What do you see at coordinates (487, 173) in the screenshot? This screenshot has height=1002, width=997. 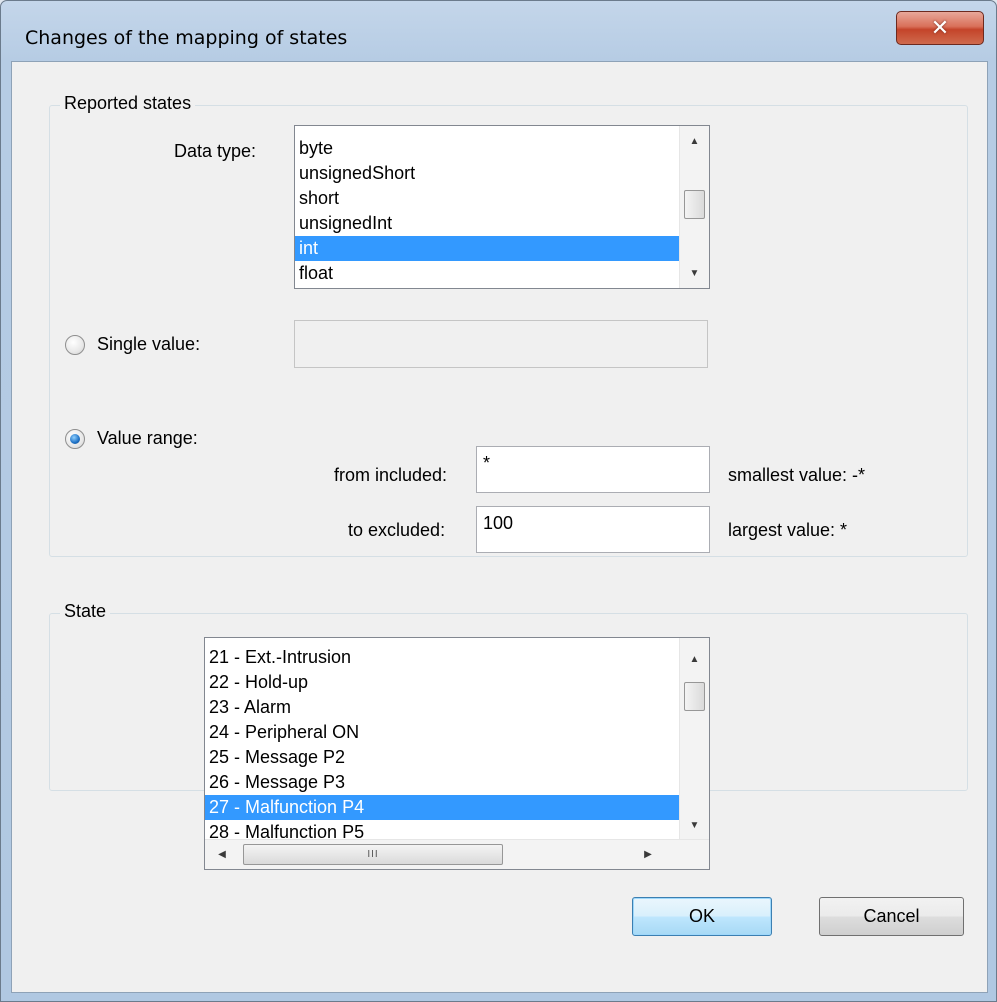 I see `list-item: unsignedShort` at bounding box center [487, 173].